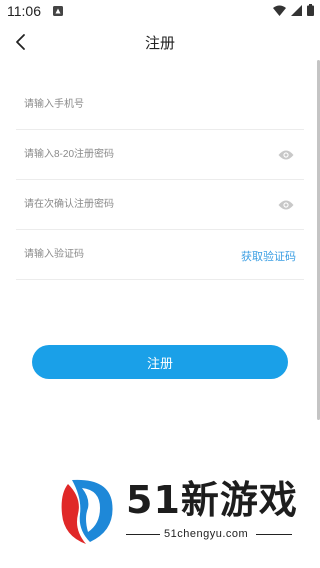  I want to click on verification-code-input, so click(139, 254).